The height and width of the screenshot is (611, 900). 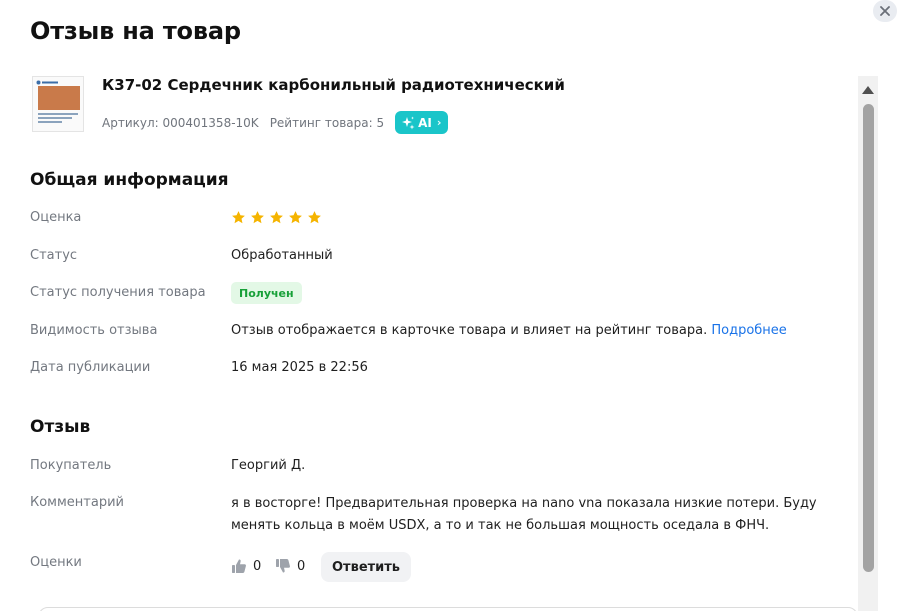 I want to click on votes-label: Оценки, so click(x=56, y=562).